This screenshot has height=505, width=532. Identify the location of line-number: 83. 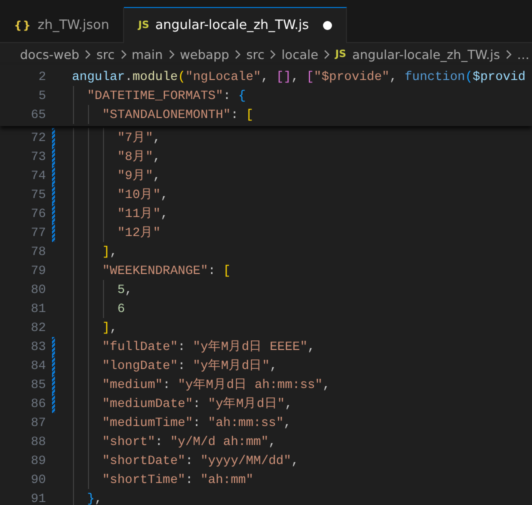
(38, 347).